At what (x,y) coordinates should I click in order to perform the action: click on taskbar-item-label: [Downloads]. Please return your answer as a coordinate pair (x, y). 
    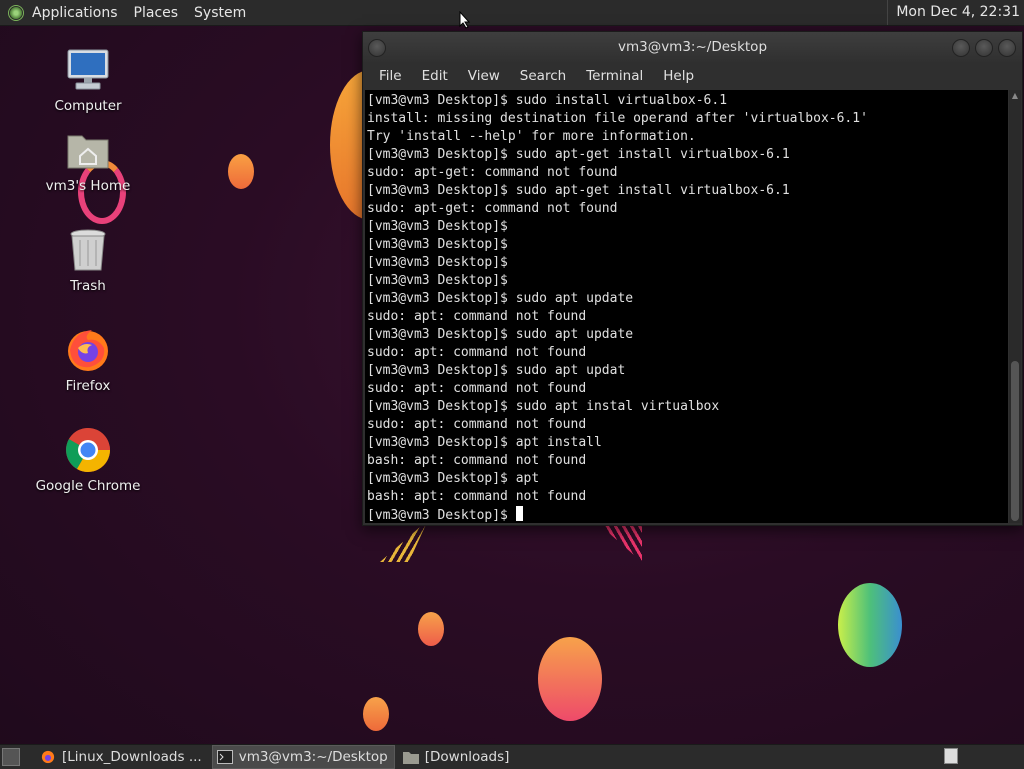
    Looking at the image, I should click on (467, 757).